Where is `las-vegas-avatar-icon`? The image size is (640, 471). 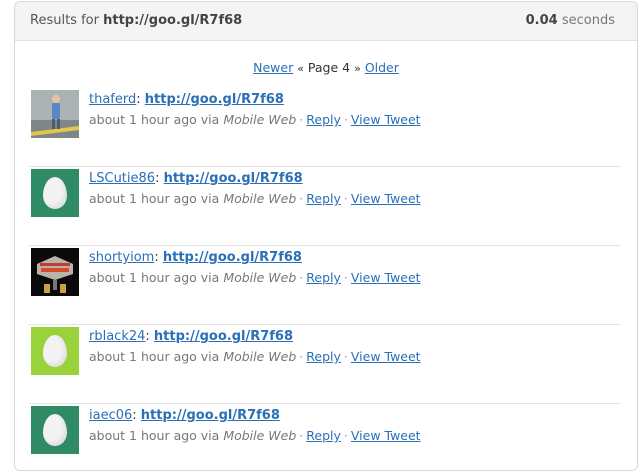
las-vegas-avatar-icon is located at coordinates (55, 272).